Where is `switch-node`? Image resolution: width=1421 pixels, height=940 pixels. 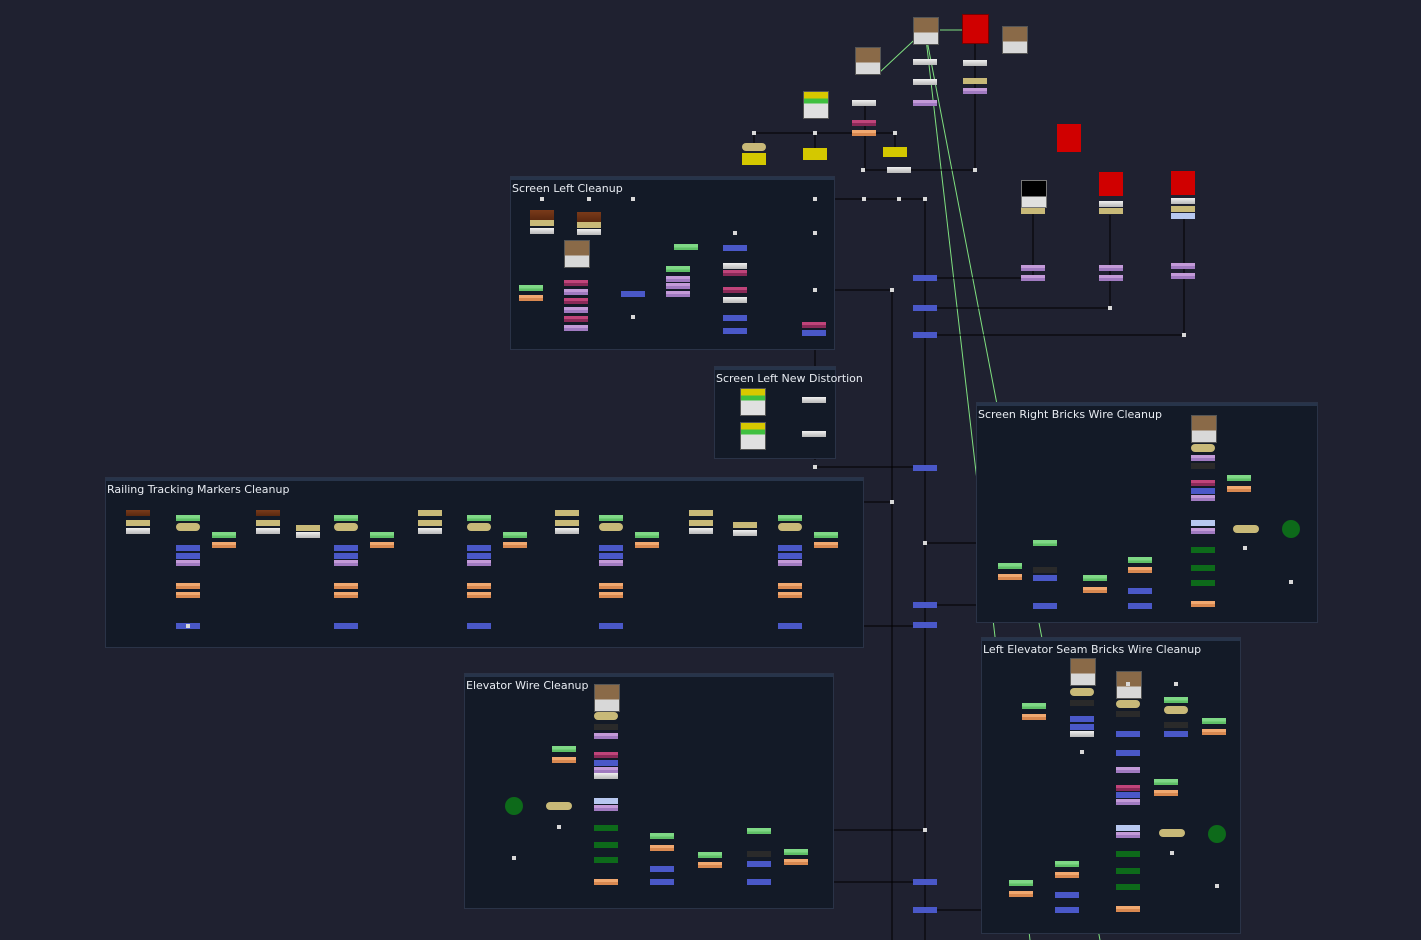
switch-node is located at coordinates (514, 806).